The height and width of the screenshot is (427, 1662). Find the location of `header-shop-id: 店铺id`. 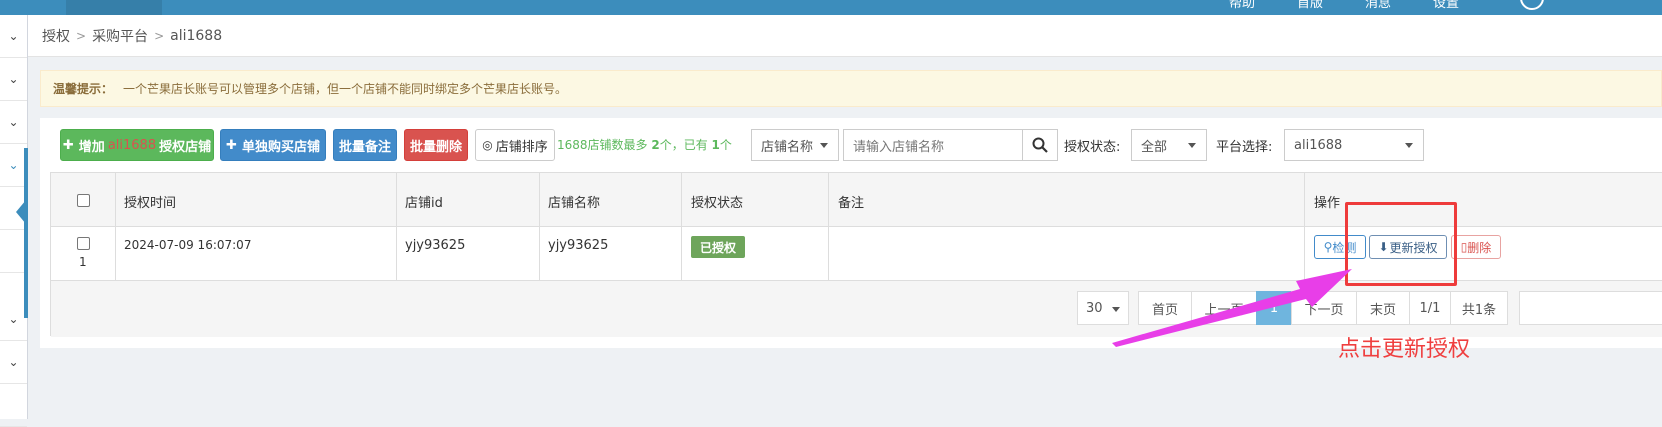

header-shop-id: 店铺id is located at coordinates (424, 203).